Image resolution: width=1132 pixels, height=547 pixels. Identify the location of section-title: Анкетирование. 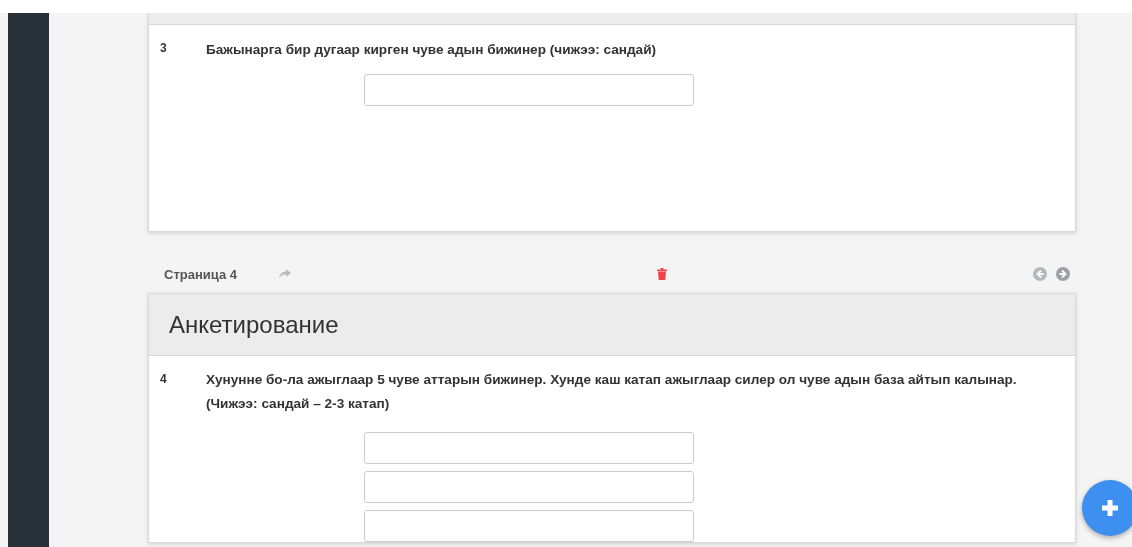
(612, 325).